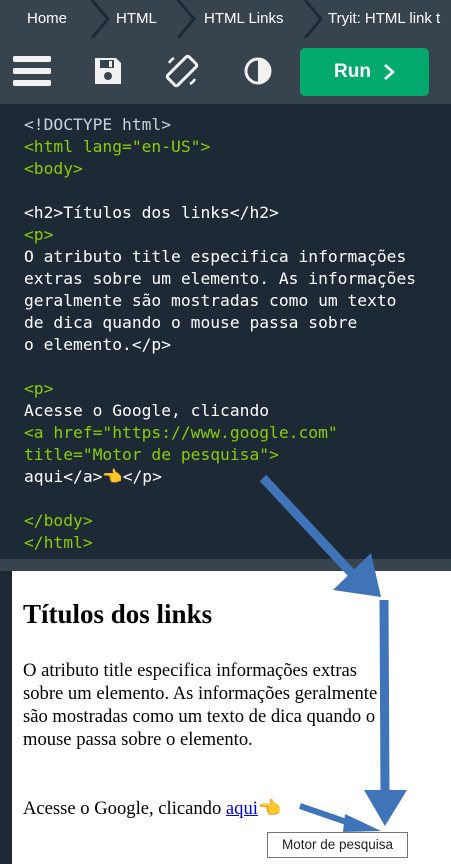 The height and width of the screenshot is (864, 451). What do you see at coordinates (182, 71) in the screenshot?
I see `rotate-icon` at bounding box center [182, 71].